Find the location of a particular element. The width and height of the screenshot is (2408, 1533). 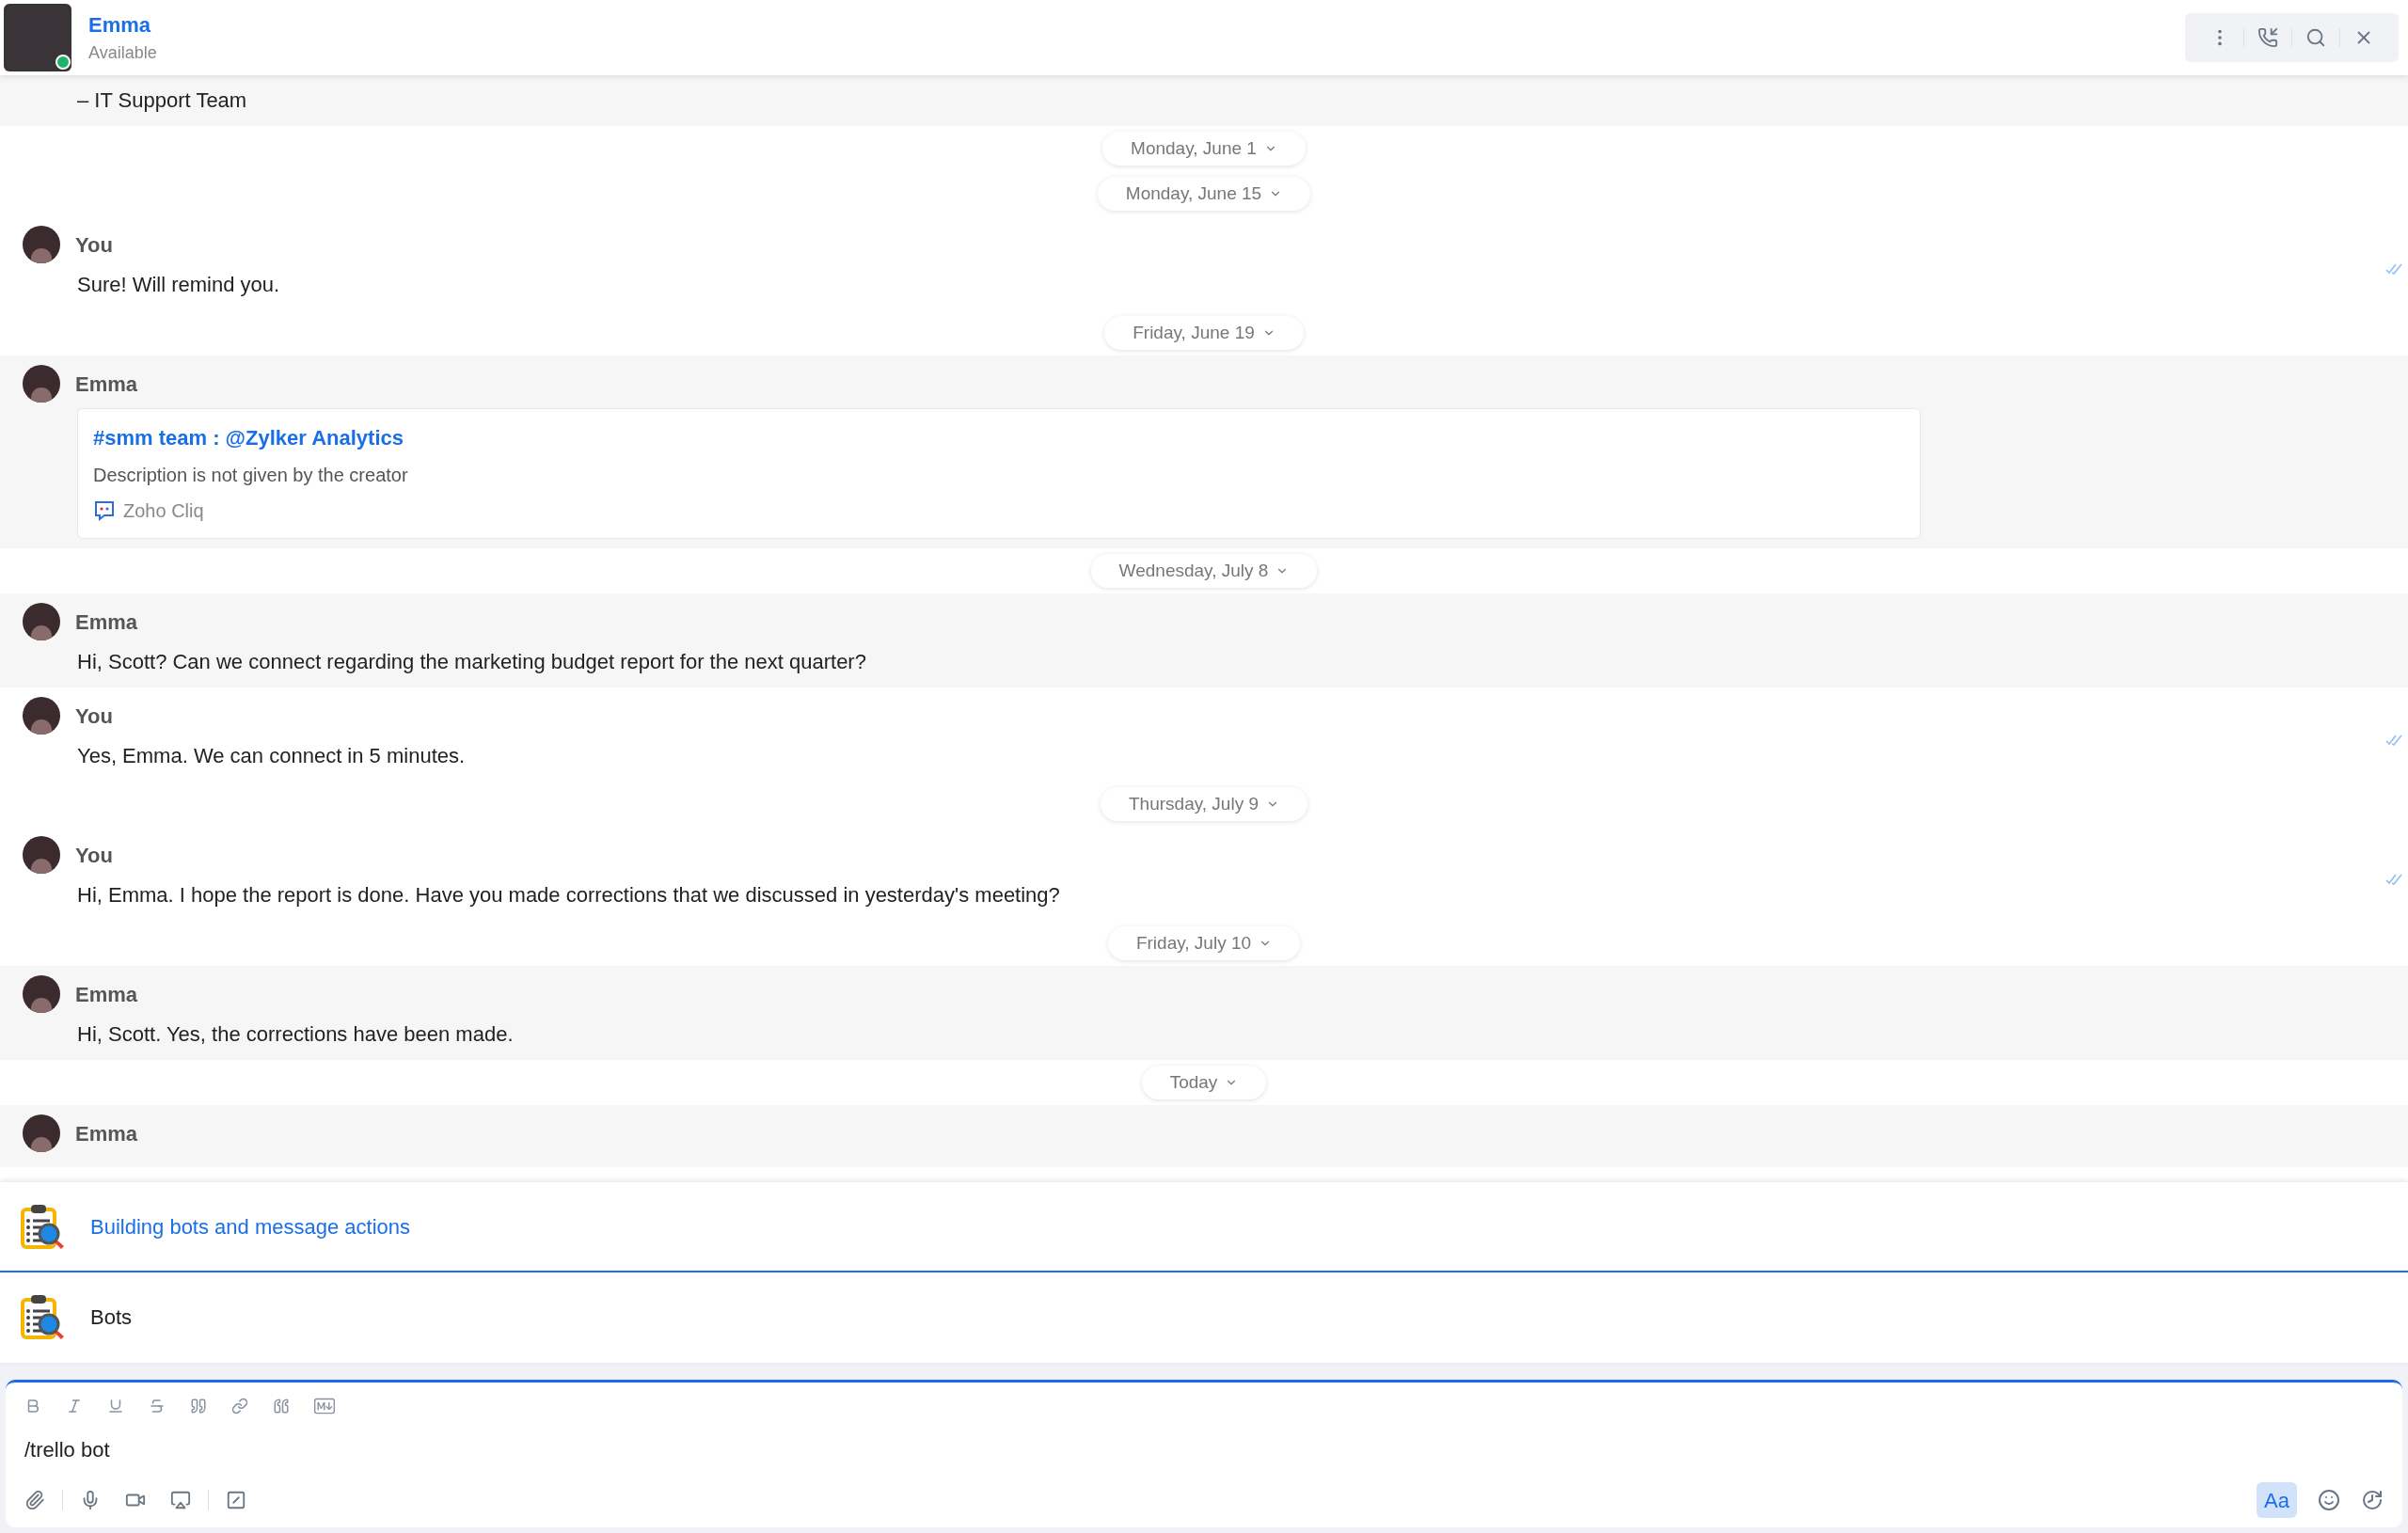

phone-icon is located at coordinates (2268, 38).